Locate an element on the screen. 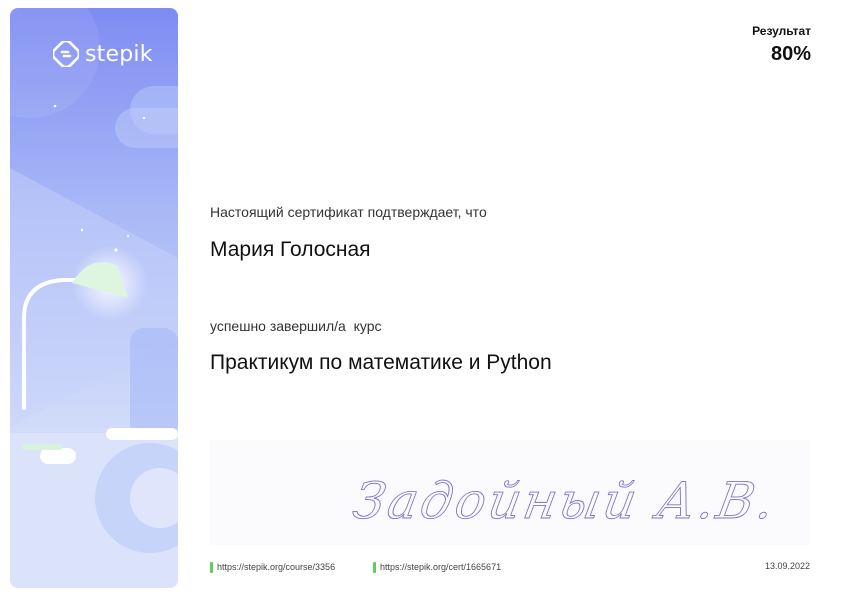 This screenshot has width=842, height=596. result-block: Результат 80% is located at coordinates (781, 45).